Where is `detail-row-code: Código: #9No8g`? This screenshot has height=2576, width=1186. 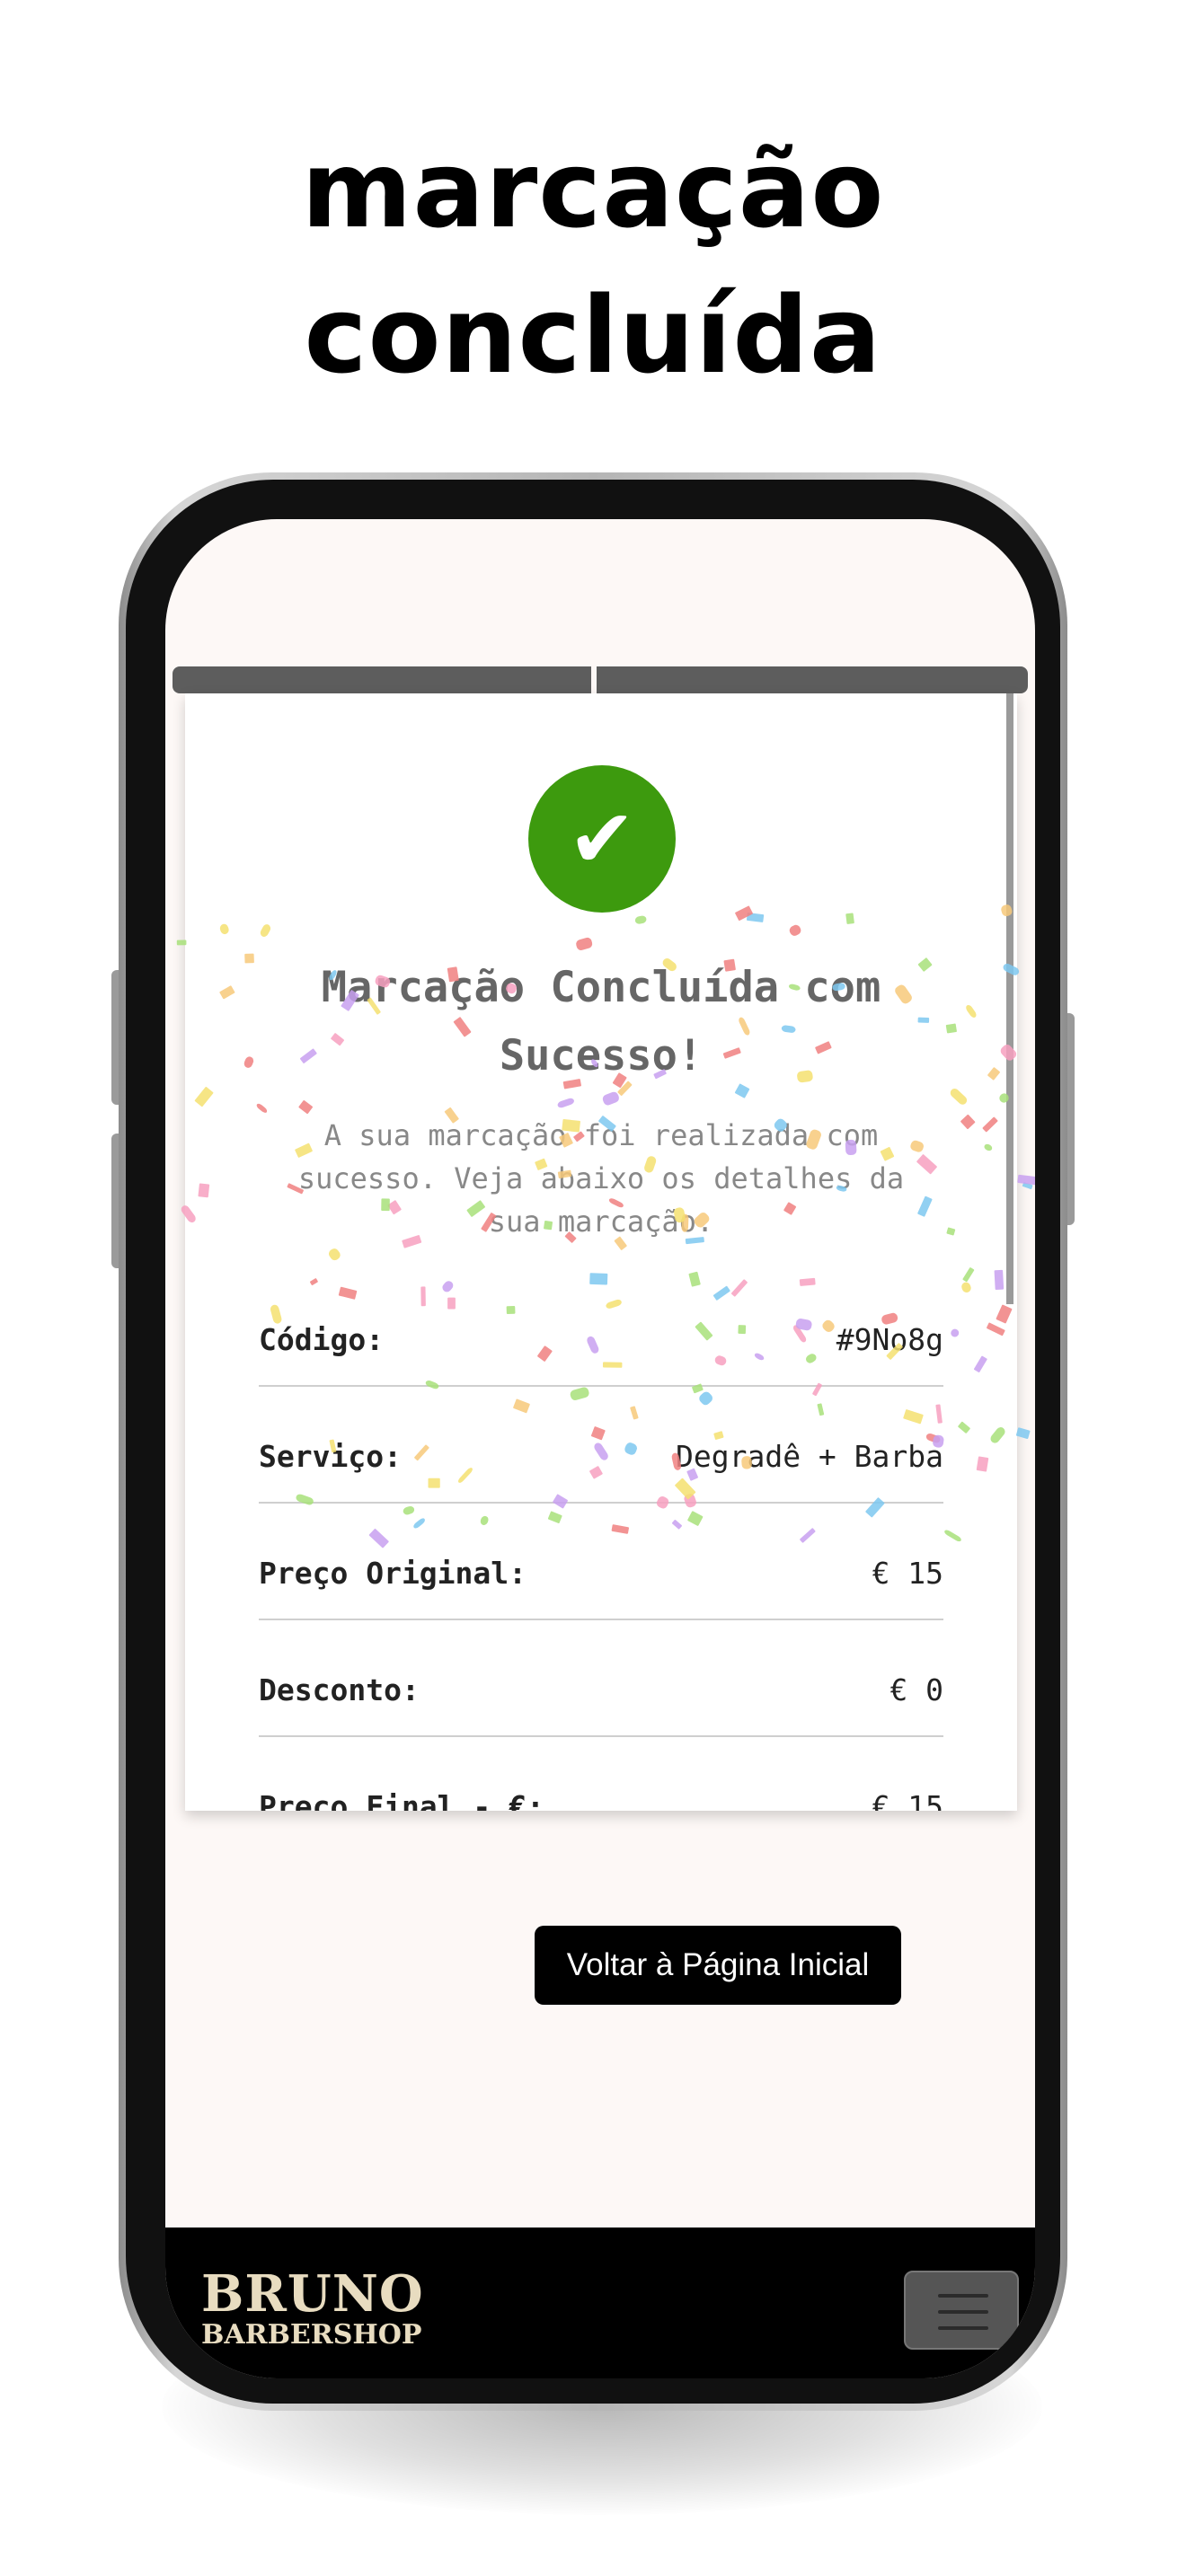 detail-row-code: Código: #9No8g is located at coordinates (601, 1327).